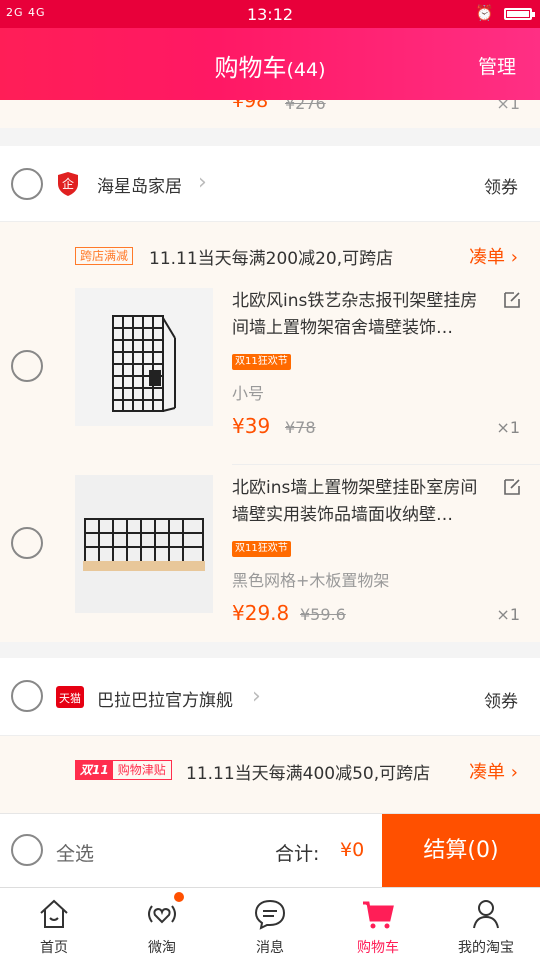 The image size is (540, 960). Describe the element at coordinates (308, 774) in the screenshot. I see `promo-text: 11.11当天每满400减50,可跨店` at that location.